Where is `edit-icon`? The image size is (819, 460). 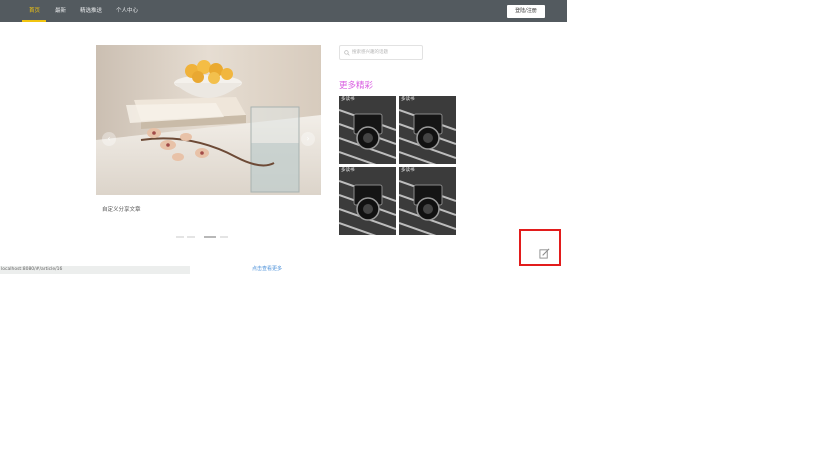
edit-icon is located at coordinates (544, 253).